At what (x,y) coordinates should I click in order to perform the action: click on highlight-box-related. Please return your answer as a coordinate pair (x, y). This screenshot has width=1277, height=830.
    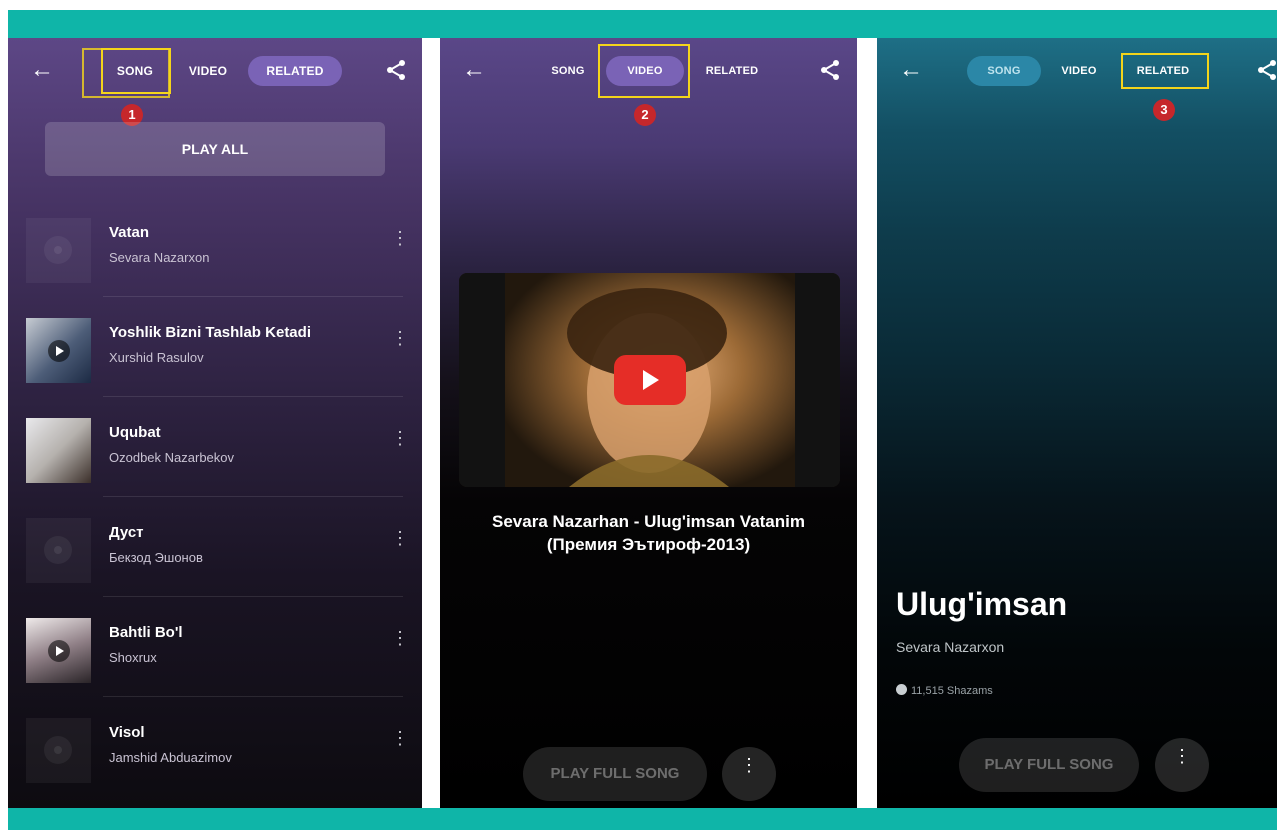
    Looking at the image, I should click on (1165, 71).